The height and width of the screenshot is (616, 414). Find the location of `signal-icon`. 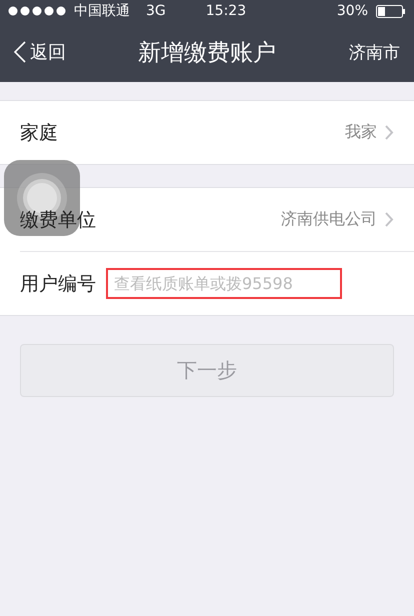

signal-icon is located at coordinates (37, 11).